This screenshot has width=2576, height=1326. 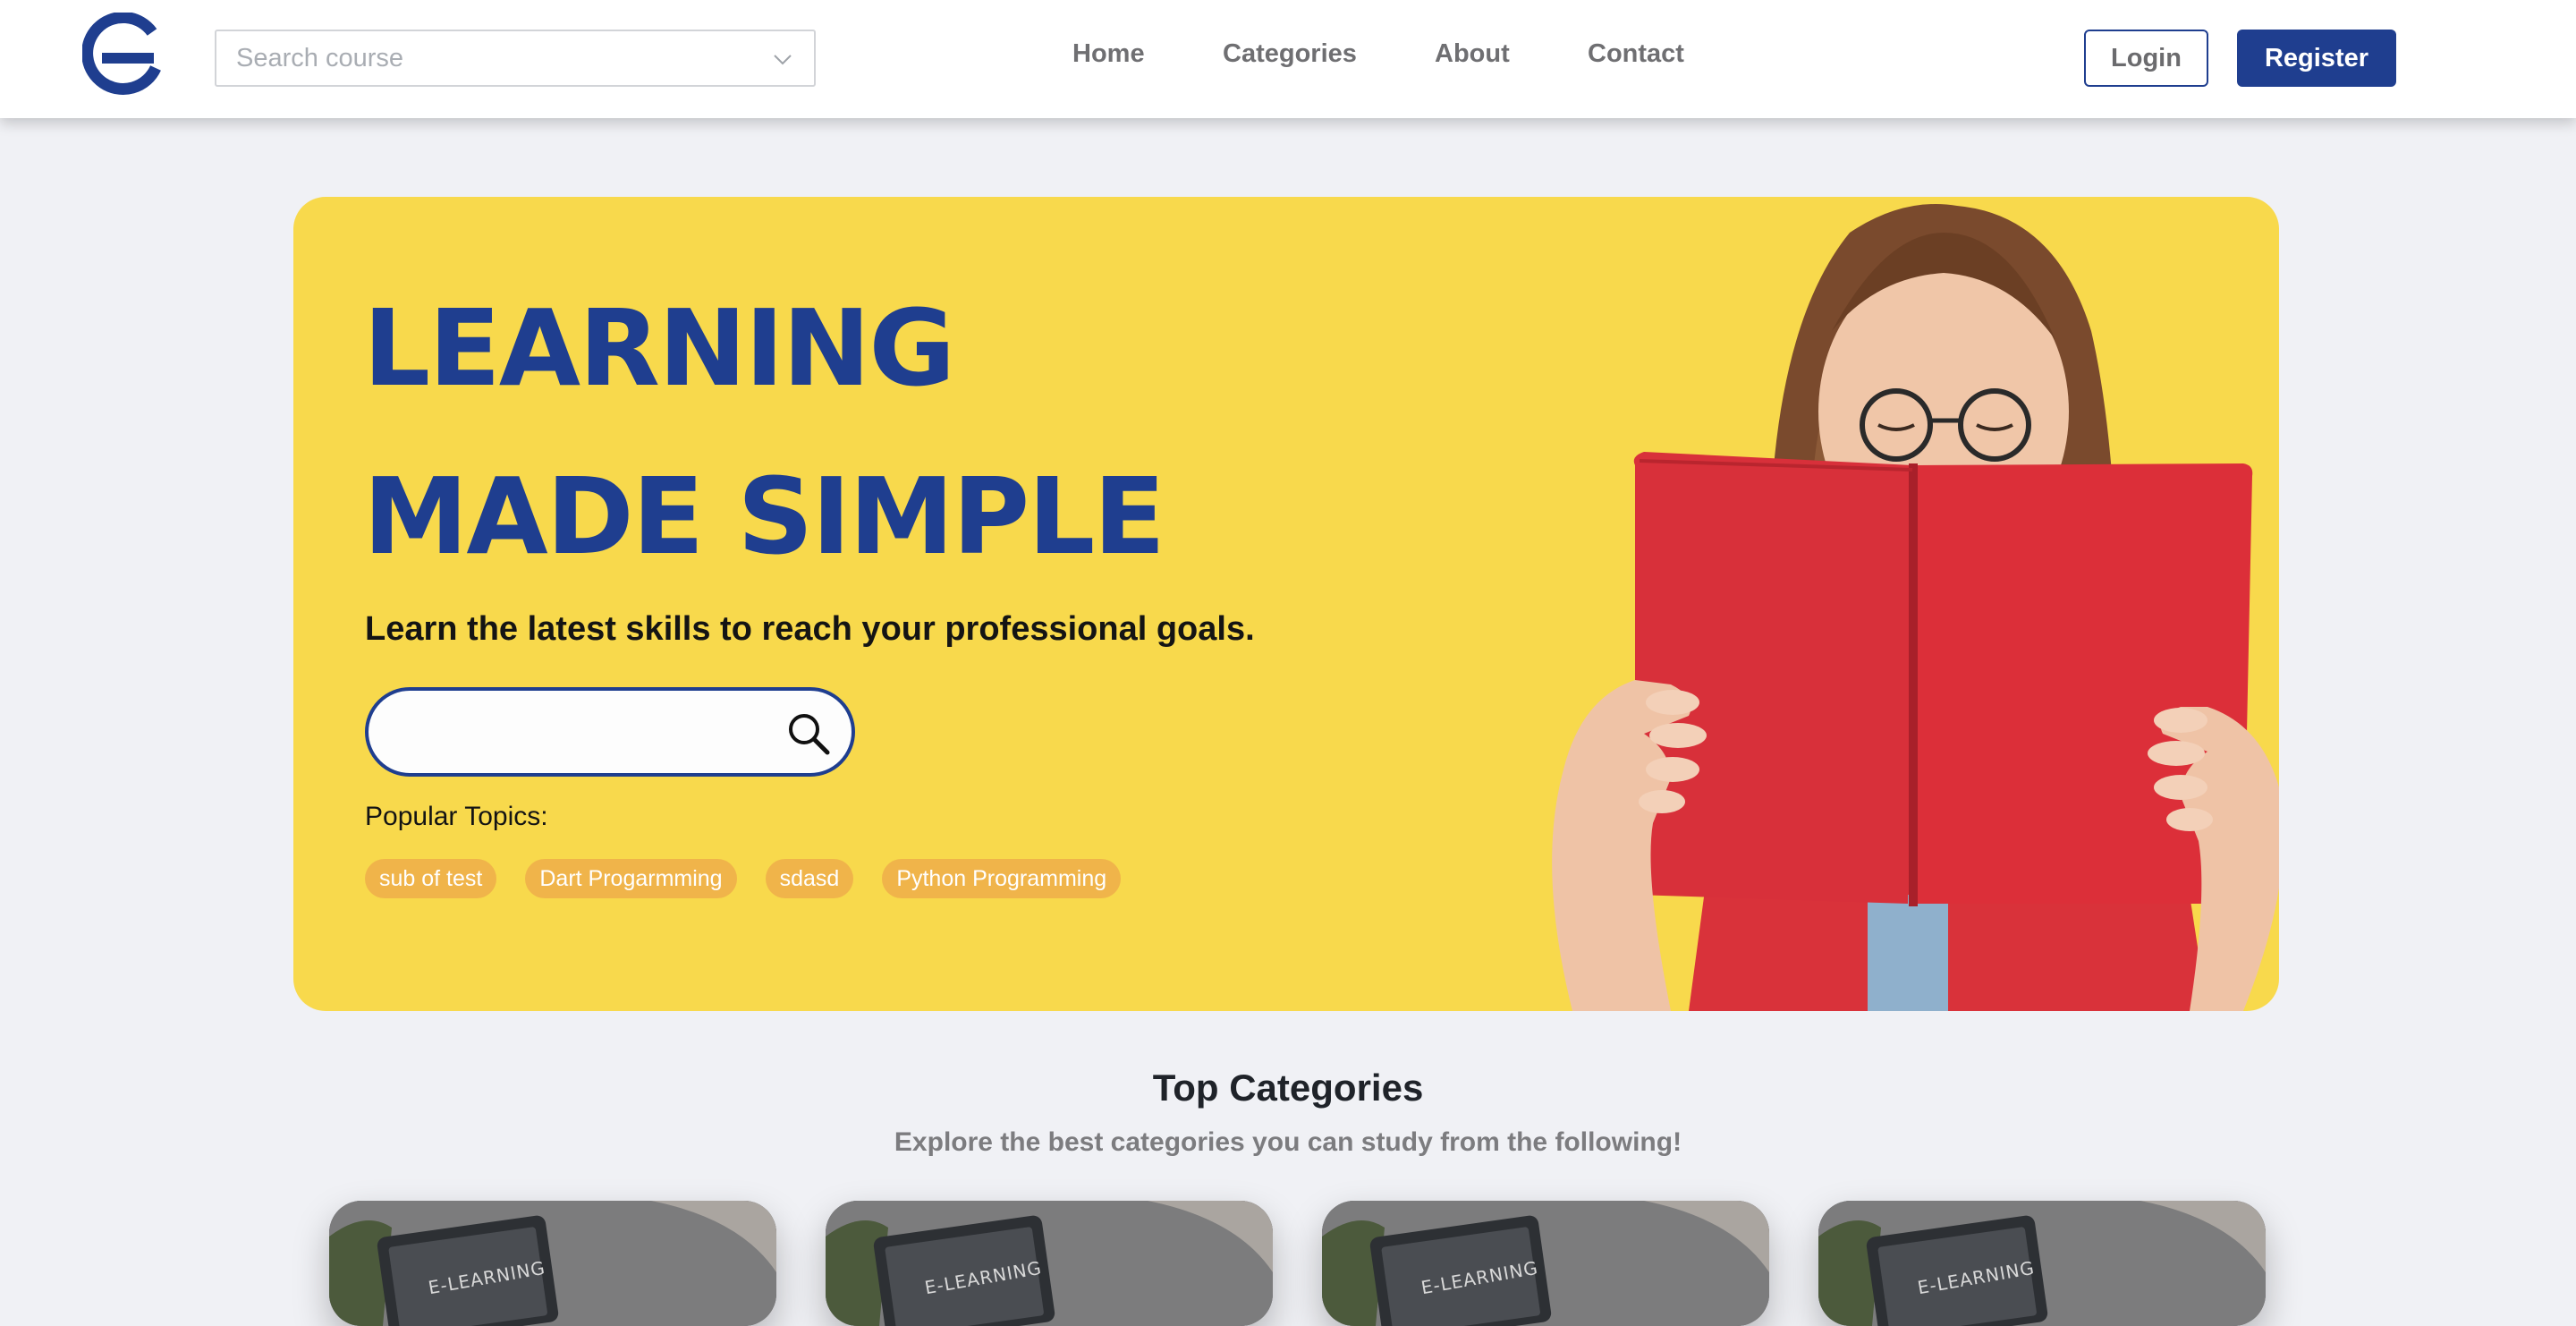 I want to click on top-categories-title: Top Categories, so click(x=1288, y=1088).